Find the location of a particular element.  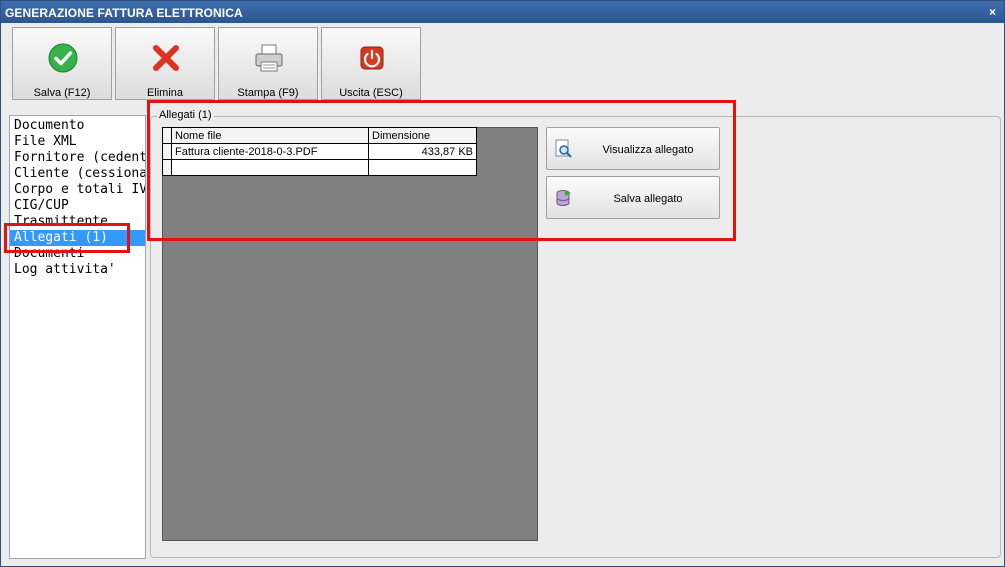

title-bar: GENERAZIONE FATTURA ELETTRONICA × is located at coordinates (502, 12).